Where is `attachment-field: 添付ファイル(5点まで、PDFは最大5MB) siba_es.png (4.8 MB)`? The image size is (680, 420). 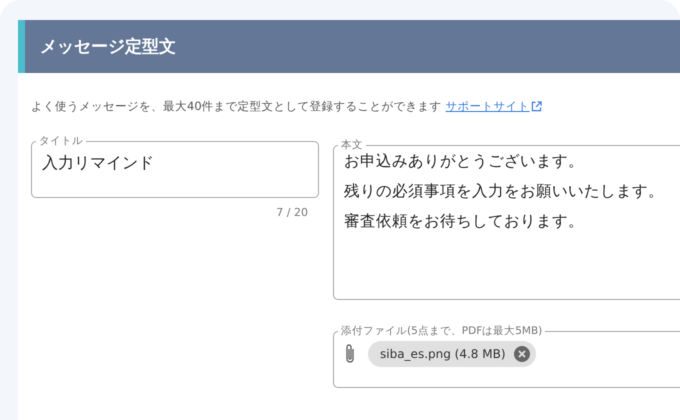
attachment-field: 添付ファイル(5点まで、PDFは最大5MB) siba_es.png (4.8 MB) is located at coordinates (506, 356).